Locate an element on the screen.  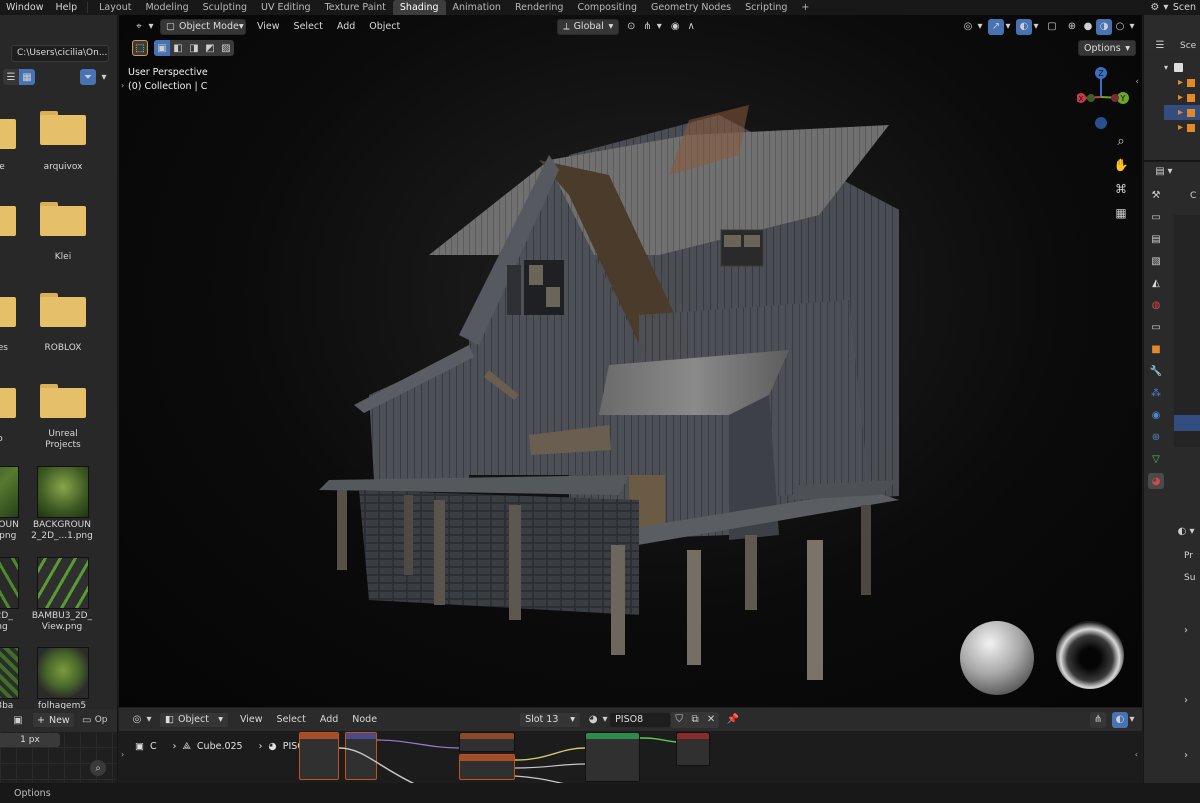
xray-icon: ▢ is located at coordinates (1052, 27).